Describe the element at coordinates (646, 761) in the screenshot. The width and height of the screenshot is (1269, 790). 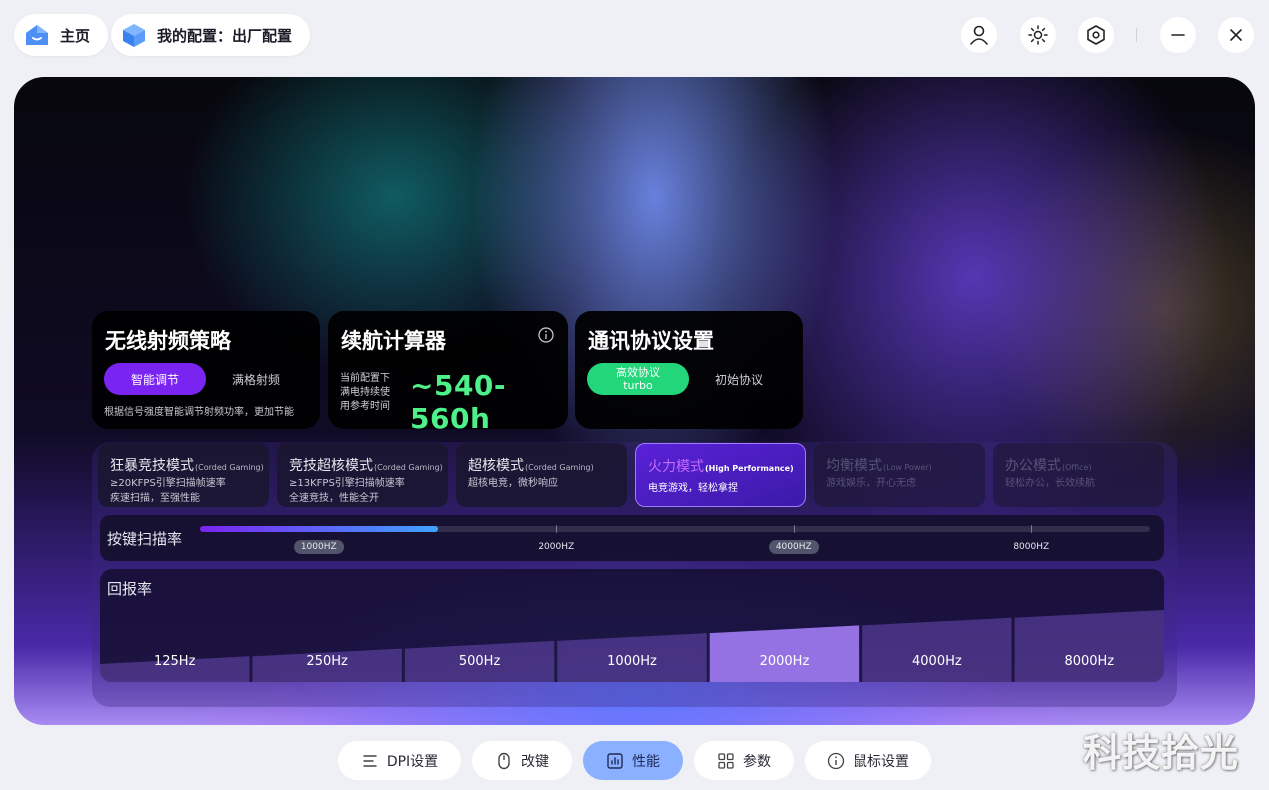
I see `tab-performance-label: 性能` at that location.